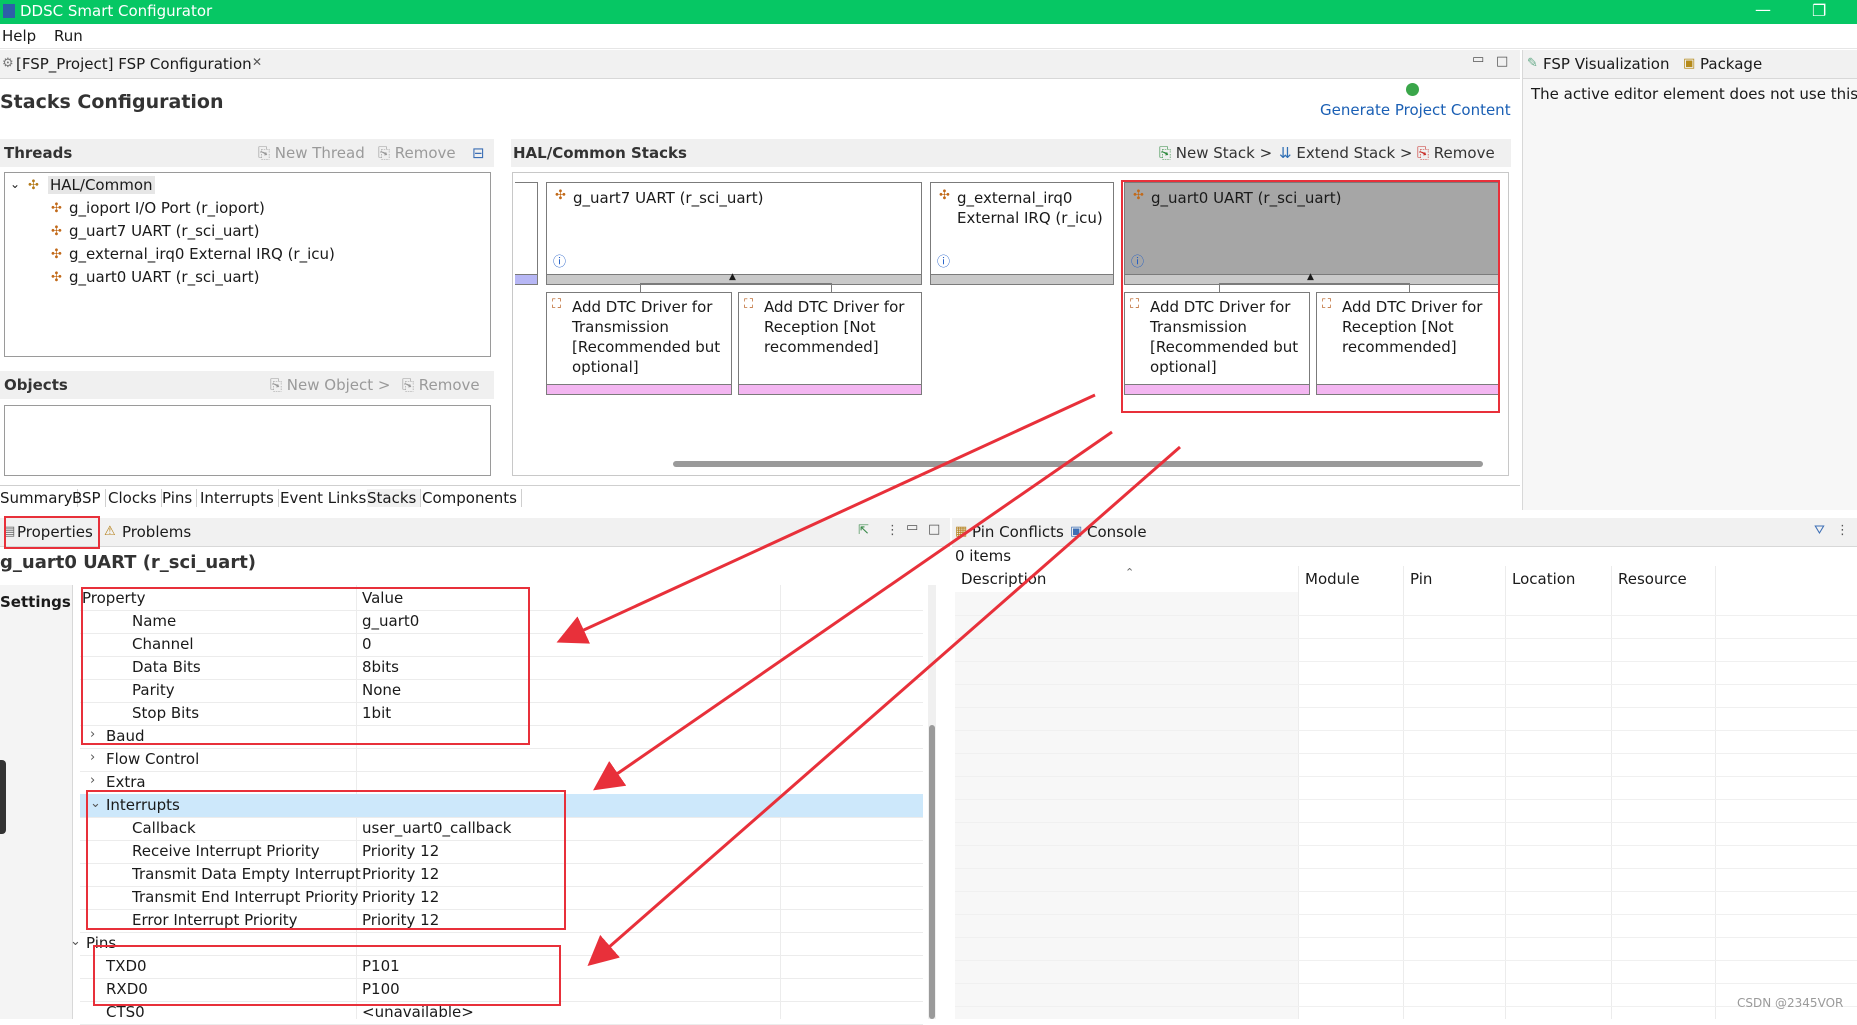  Describe the element at coordinates (1790, 1003) in the screenshot. I see `watermark: CSDN @2345VOR` at that location.